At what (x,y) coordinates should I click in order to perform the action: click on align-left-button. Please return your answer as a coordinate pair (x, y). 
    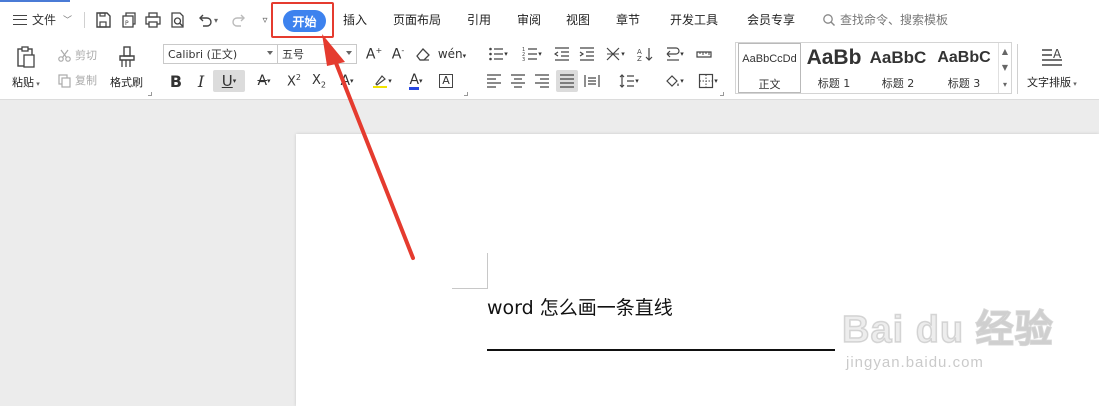
    Looking at the image, I should click on (494, 81).